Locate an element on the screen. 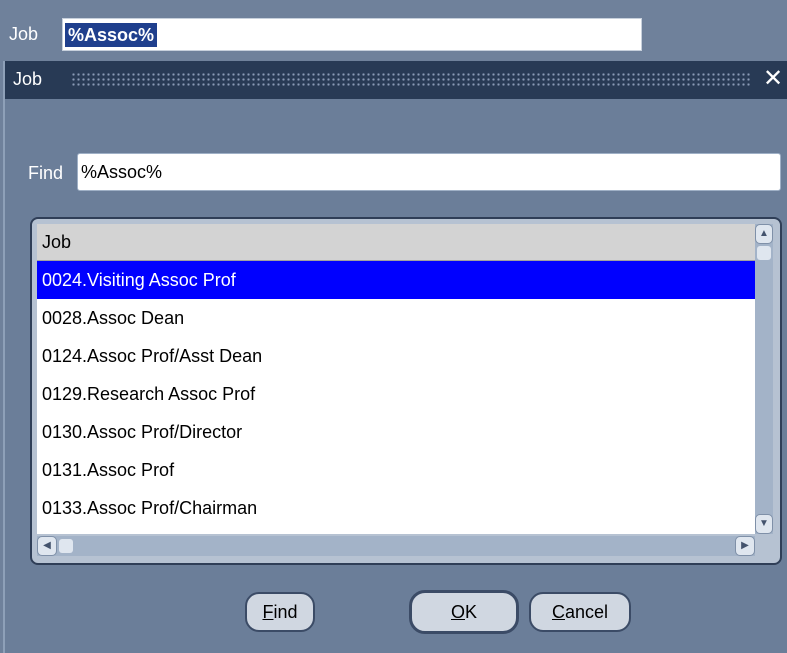 This screenshot has width=787, height=653. horizontal-scrollbar: ◀ ▶ is located at coordinates (396, 546).